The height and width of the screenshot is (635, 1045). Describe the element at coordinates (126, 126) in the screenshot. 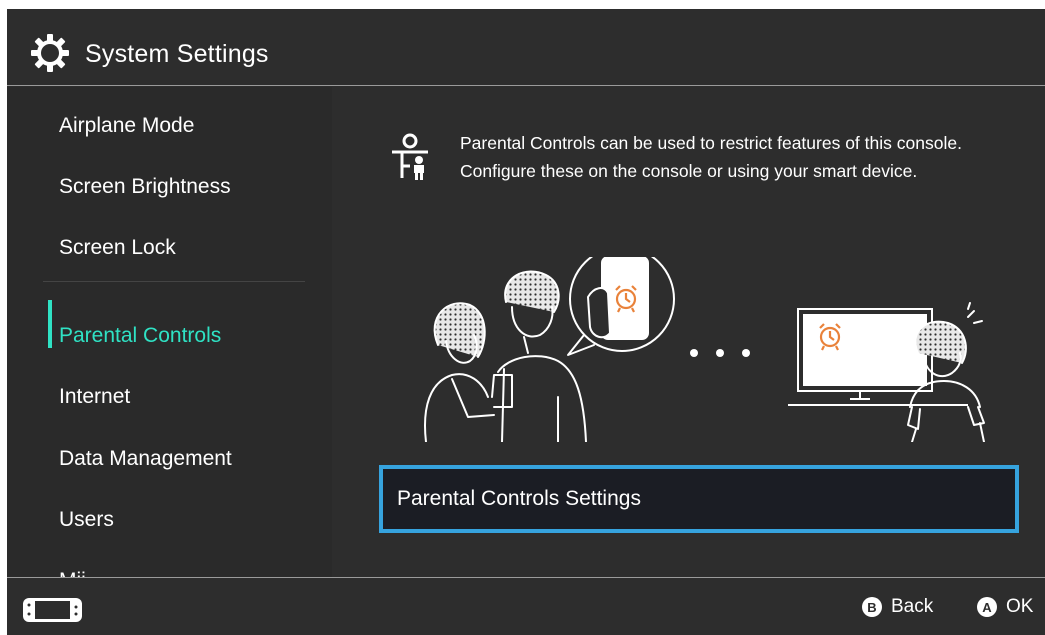

I see `sidebar-item-airplane-mode: Airplane Mode` at that location.